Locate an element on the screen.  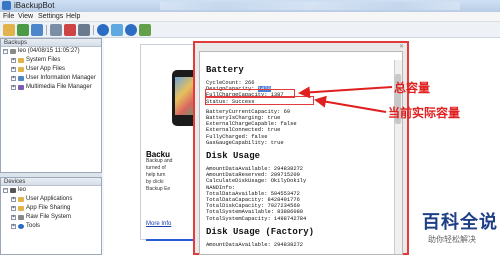
annotation-total-capacity: 总容量 is located at coordinates (412, 88).